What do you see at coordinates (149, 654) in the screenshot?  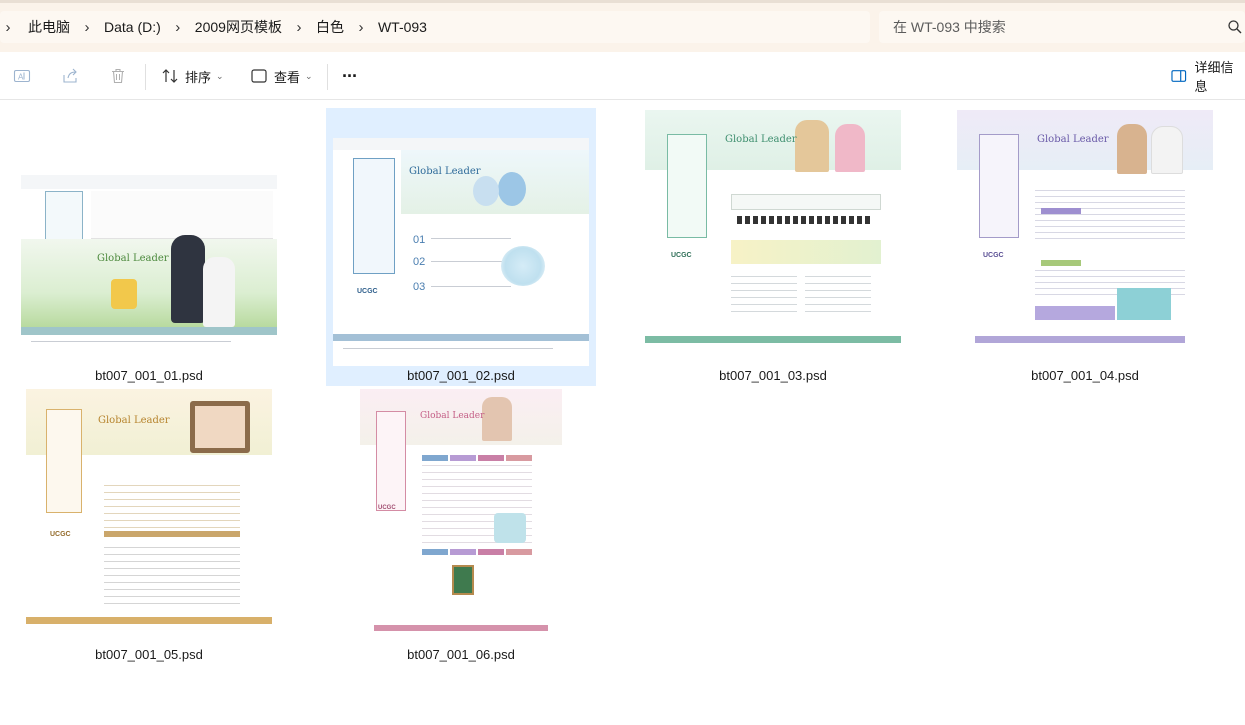 I see `file-name: bt007_001_05.psd` at bounding box center [149, 654].